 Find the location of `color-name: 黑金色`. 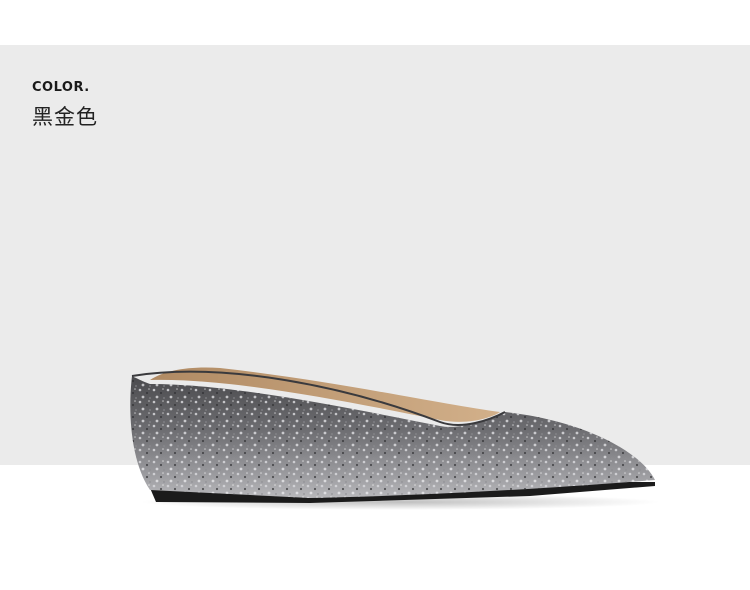

color-name: 黑金色 is located at coordinates (65, 117).